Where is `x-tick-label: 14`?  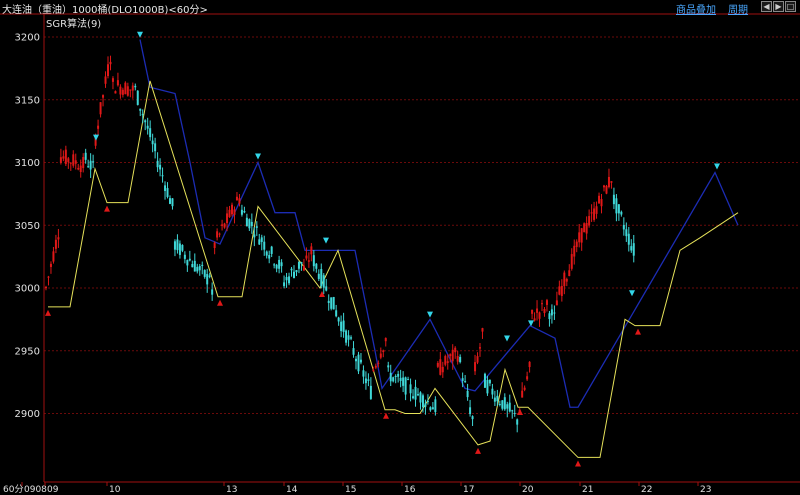
x-tick-label: 14 is located at coordinates (292, 490).